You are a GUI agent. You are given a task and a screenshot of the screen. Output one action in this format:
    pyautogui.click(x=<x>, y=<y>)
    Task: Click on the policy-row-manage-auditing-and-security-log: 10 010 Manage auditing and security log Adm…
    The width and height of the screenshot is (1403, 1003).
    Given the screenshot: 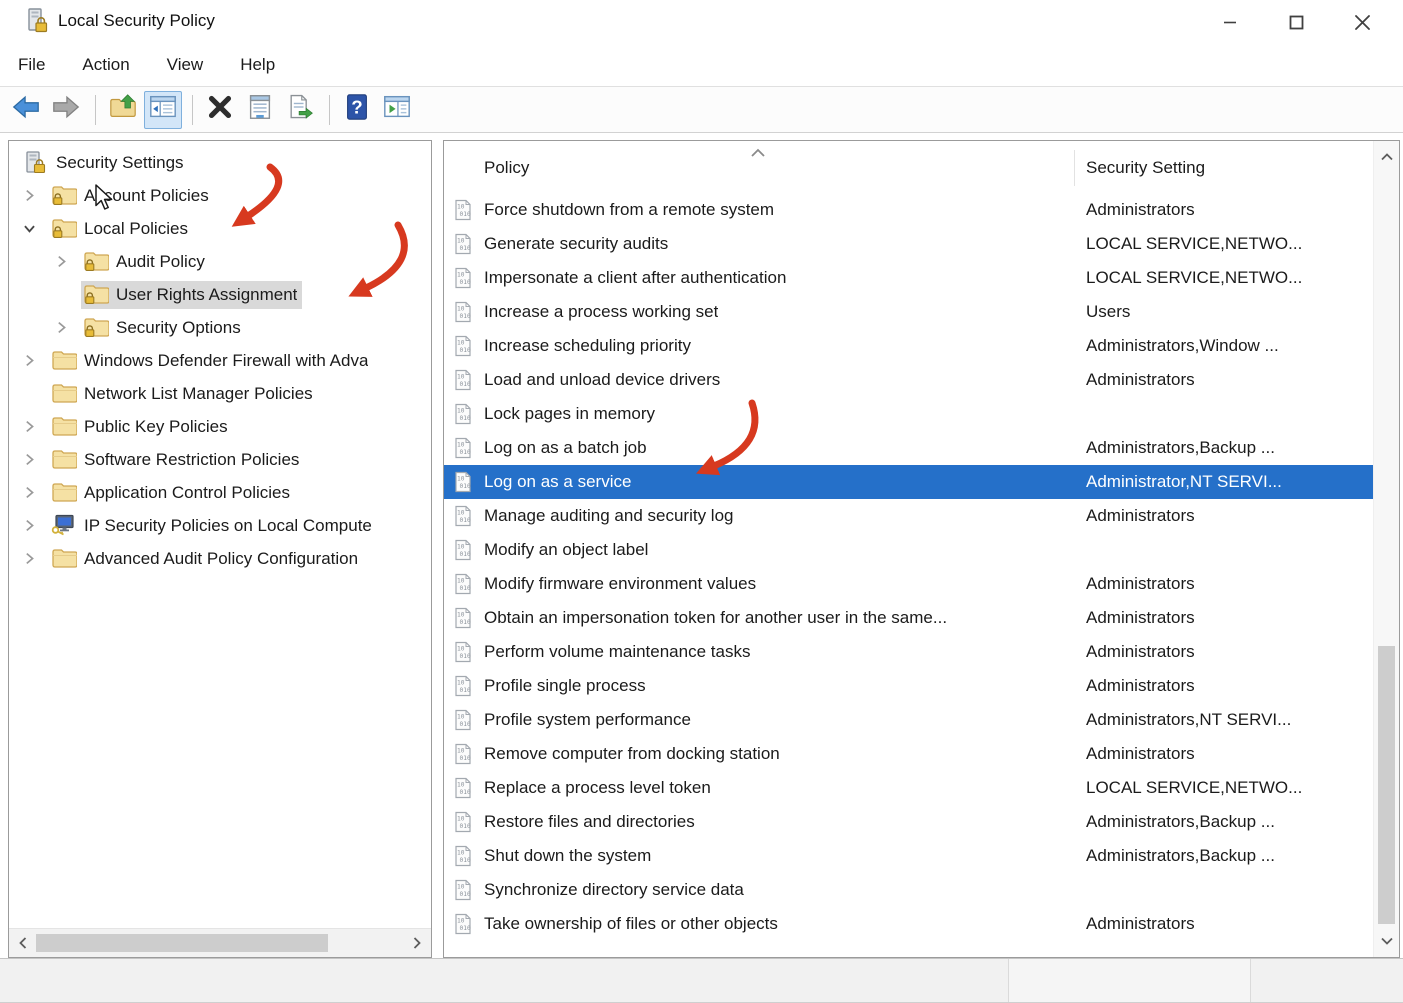 What is the action you would take?
    pyautogui.click(x=909, y=516)
    